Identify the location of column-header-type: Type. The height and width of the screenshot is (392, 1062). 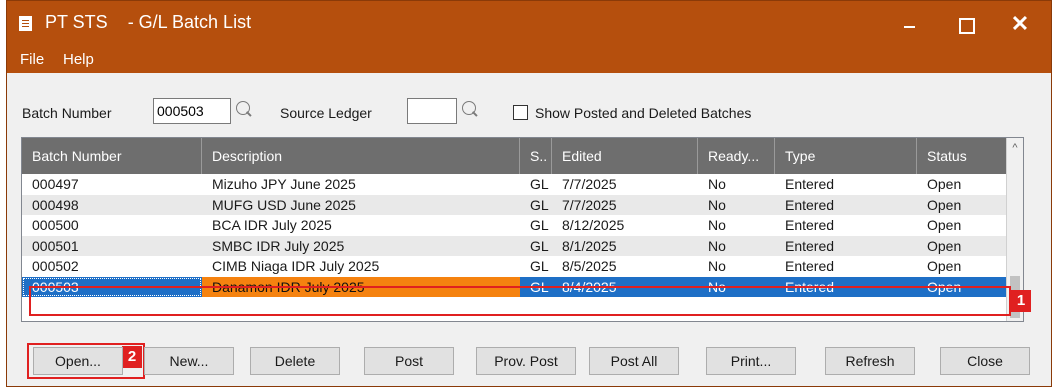
(846, 156).